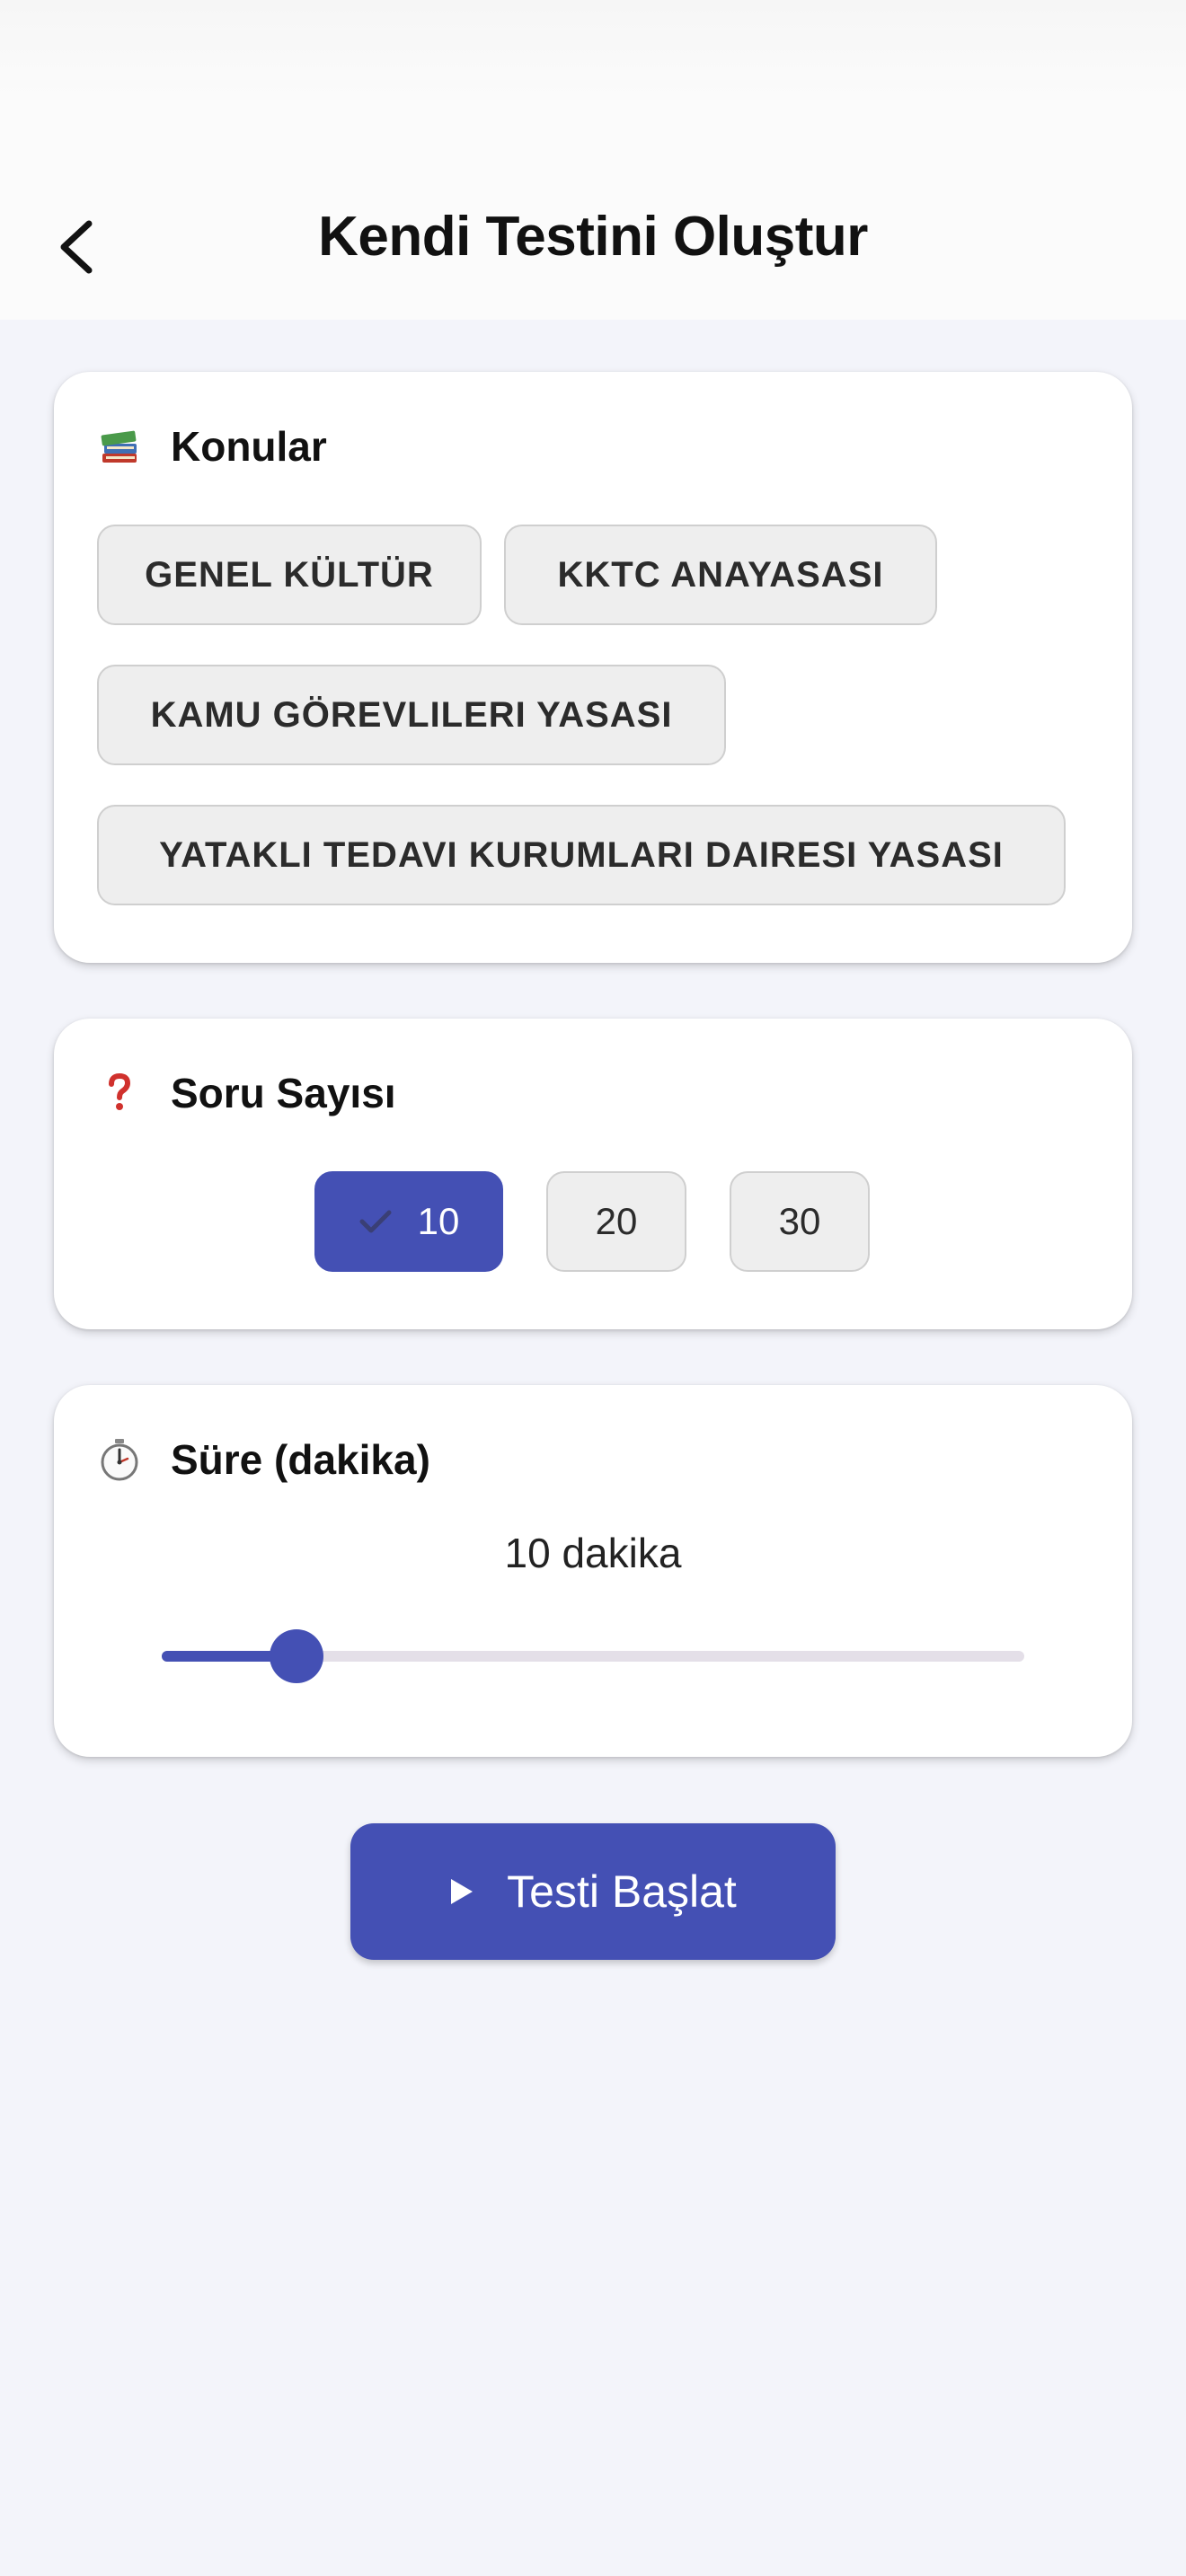  I want to click on check-icon, so click(375, 1221).